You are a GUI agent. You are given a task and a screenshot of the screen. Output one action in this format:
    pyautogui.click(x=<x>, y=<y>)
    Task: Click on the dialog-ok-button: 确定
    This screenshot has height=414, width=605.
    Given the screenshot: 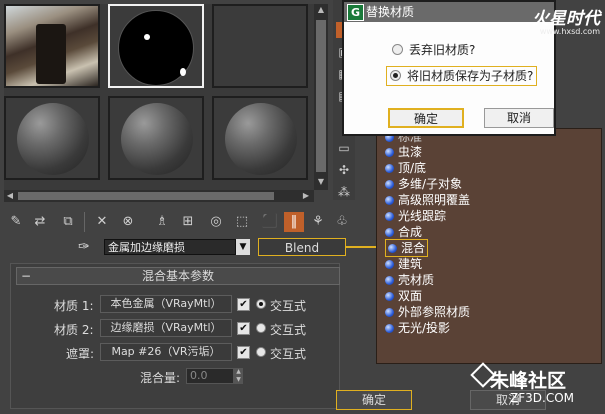 What is the action you would take?
    pyautogui.click(x=426, y=118)
    